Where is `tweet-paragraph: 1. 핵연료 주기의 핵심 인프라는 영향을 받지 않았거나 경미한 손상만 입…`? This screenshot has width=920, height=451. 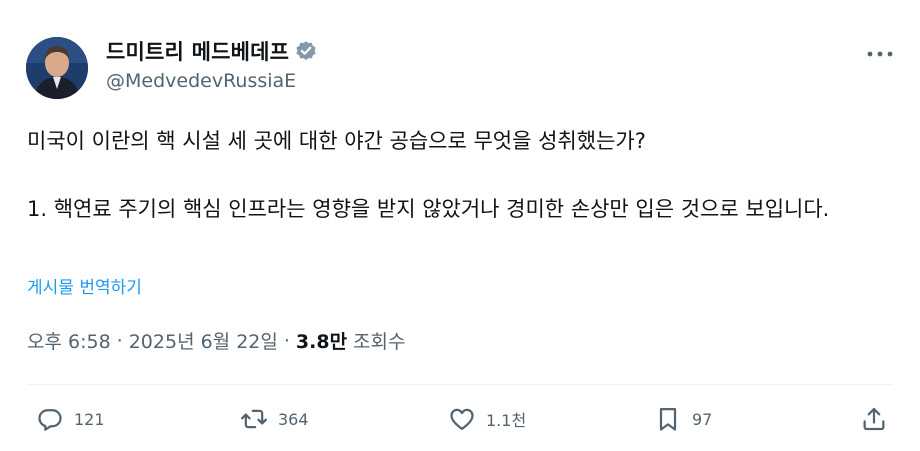
tweet-paragraph: 1. 핵연료 주기의 핵심 인프라는 영향을 받지 않았거나 경미한 손상만 입… is located at coordinates (428, 209).